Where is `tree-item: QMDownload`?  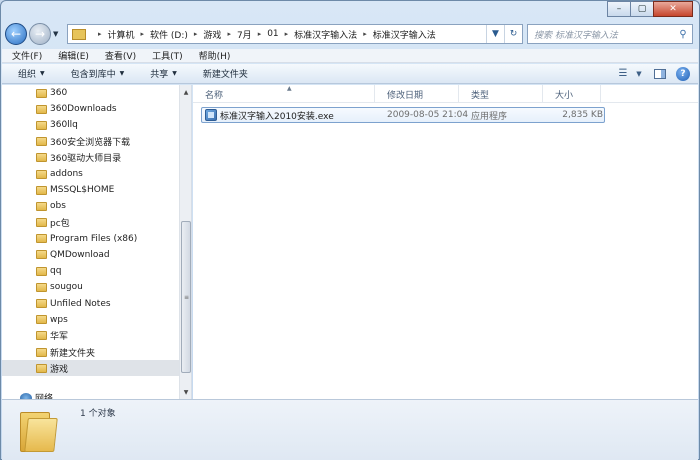
tree-item: QMDownload is located at coordinates (96, 255).